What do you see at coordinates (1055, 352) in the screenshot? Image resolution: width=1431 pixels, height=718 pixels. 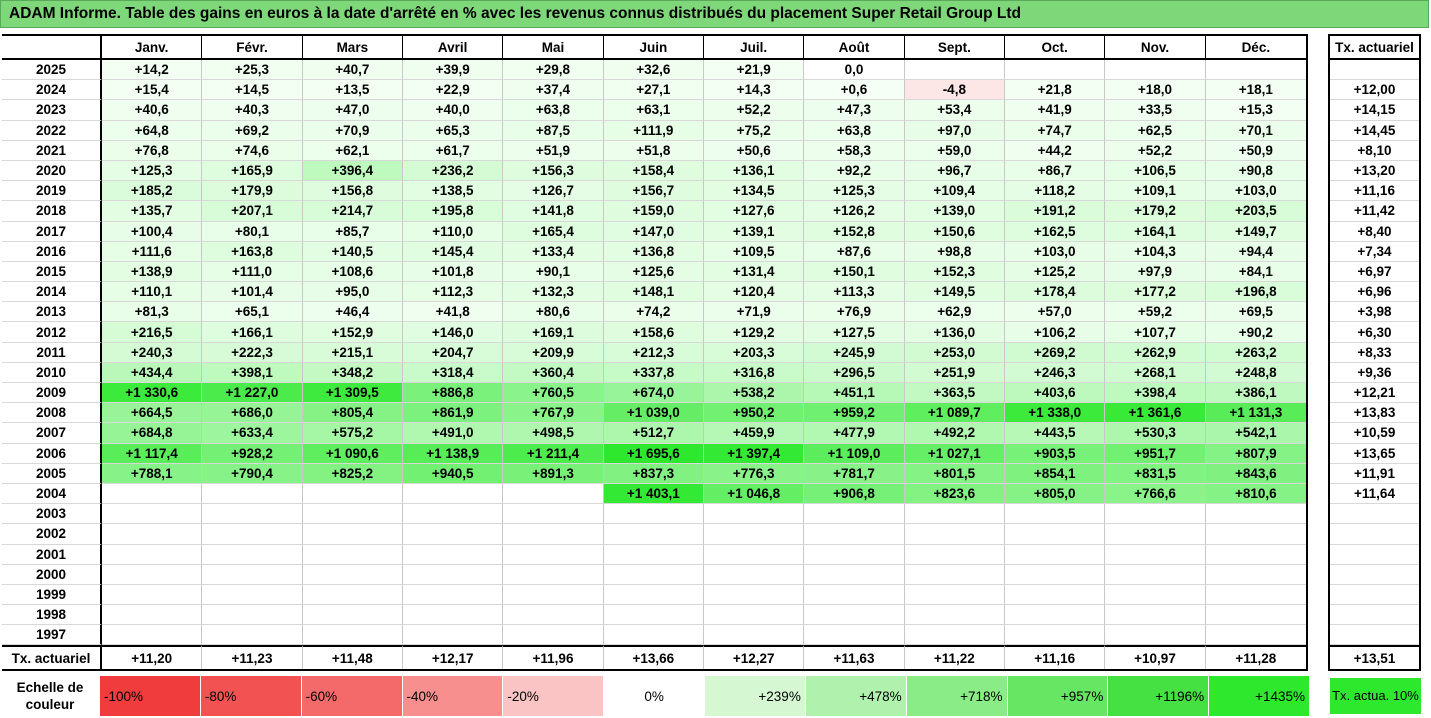 I see `gain-cell: +269,2` at bounding box center [1055, 352].